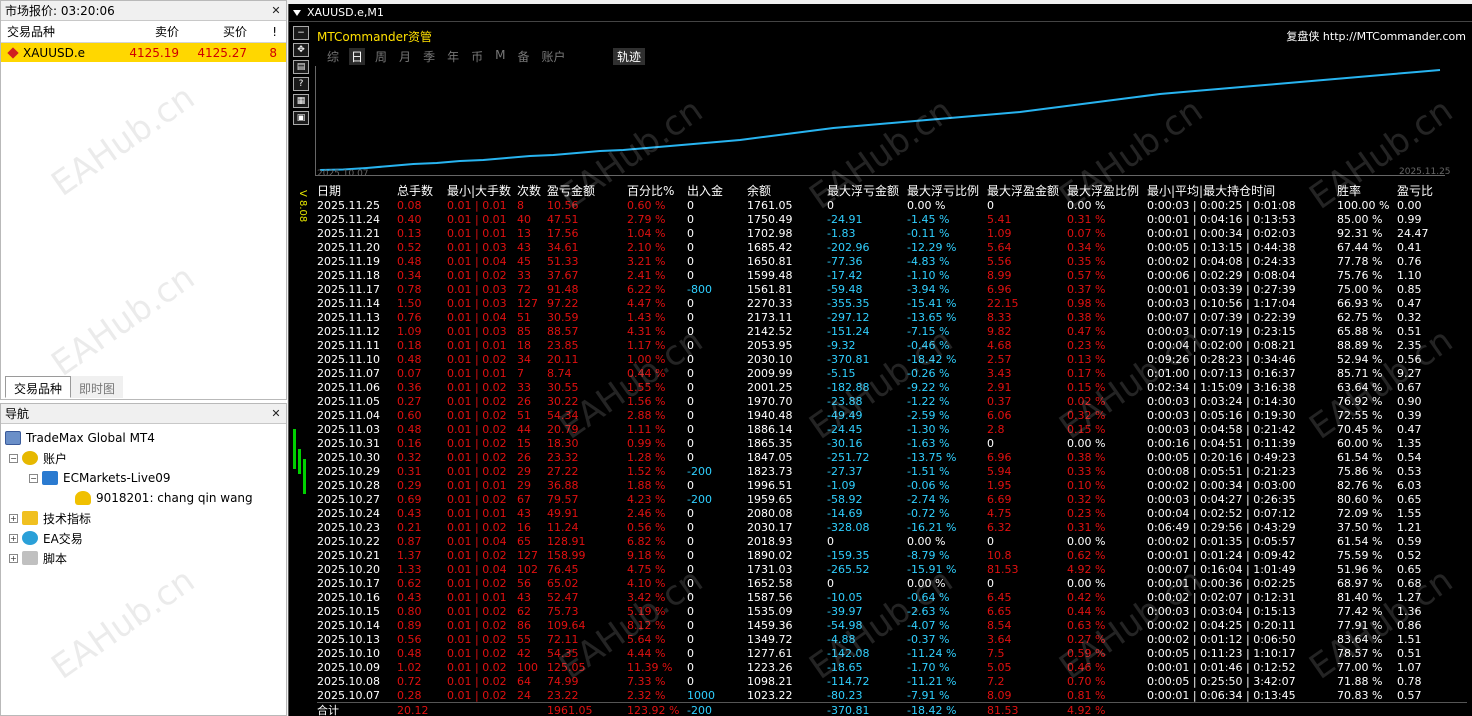 This screenshot has width=1472, height=716. Describe the element at coordinates (13, 438) in the screenshot. I see `terminal-icon` at that location.